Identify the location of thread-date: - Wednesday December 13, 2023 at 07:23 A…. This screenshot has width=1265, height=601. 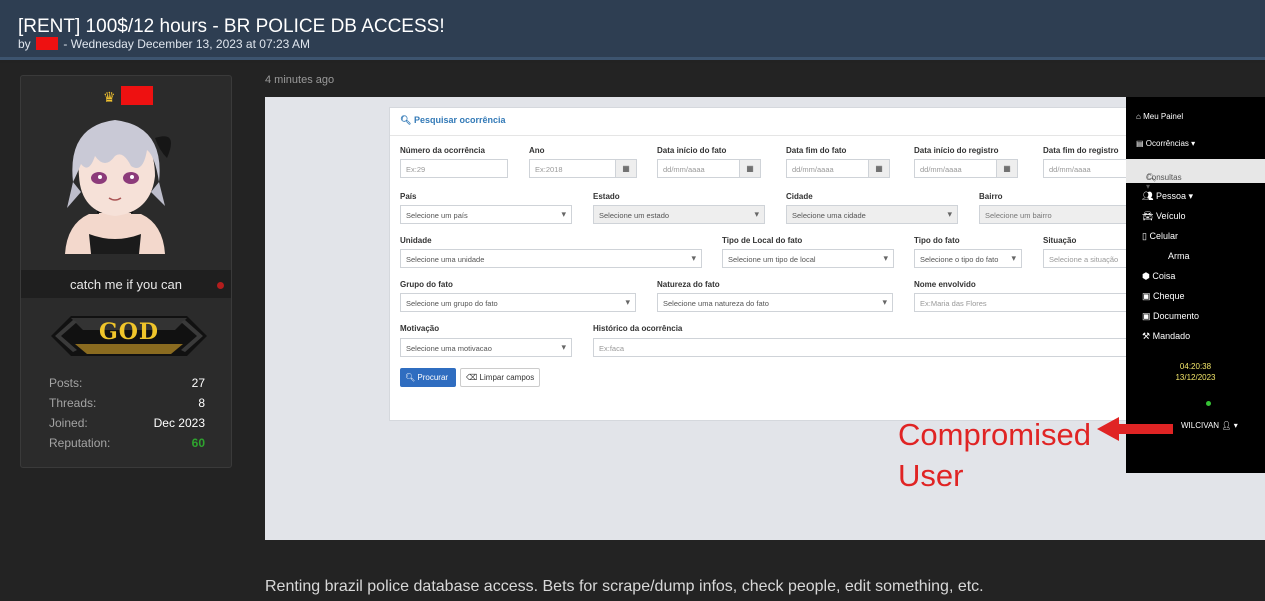
(186, 44).